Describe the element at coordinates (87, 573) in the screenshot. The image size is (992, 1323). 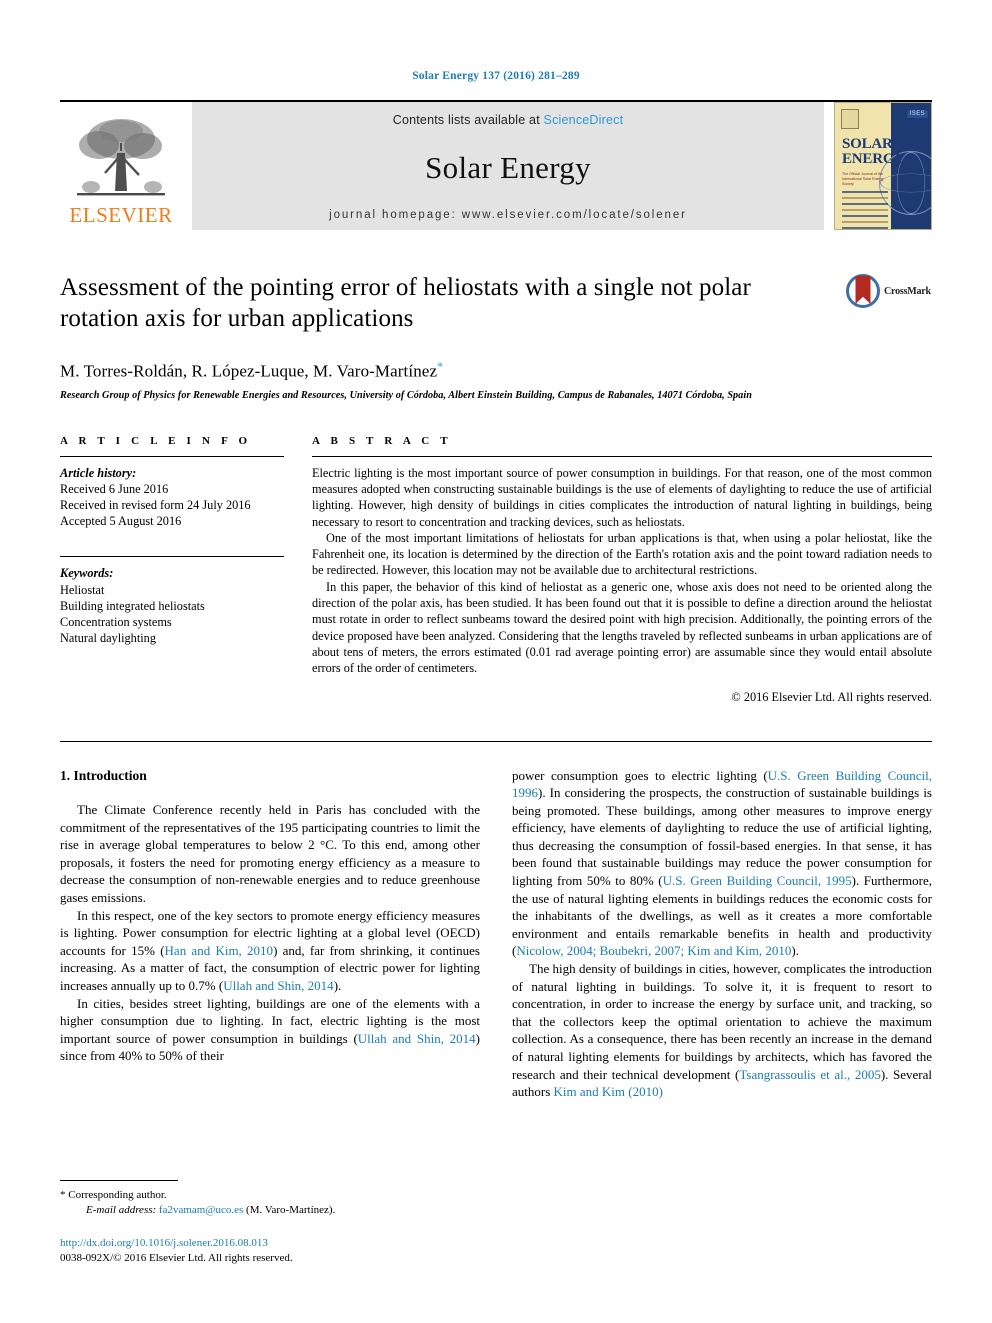
I see `keywords-label: Keywords:` at that location.